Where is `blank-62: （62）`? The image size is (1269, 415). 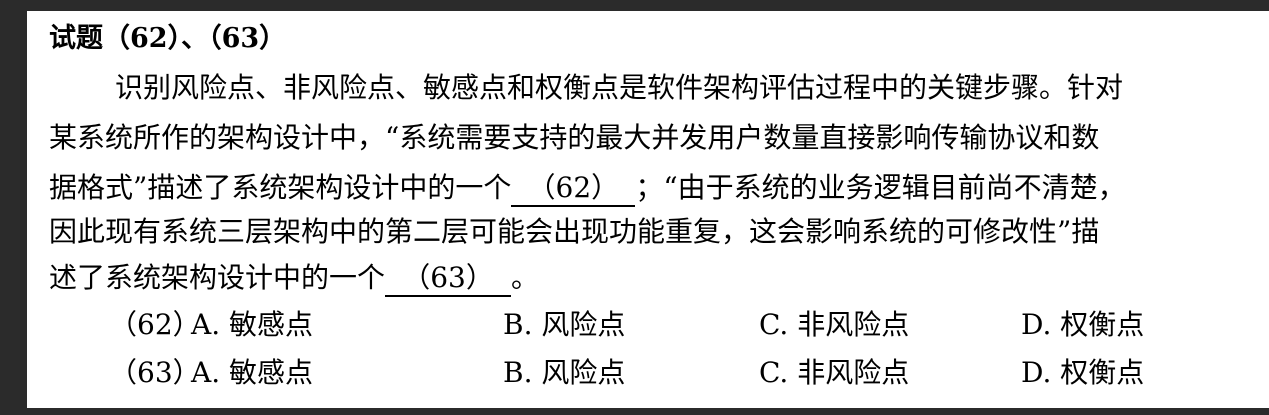 blank-62: （62） is located at coordinates (573, 189).